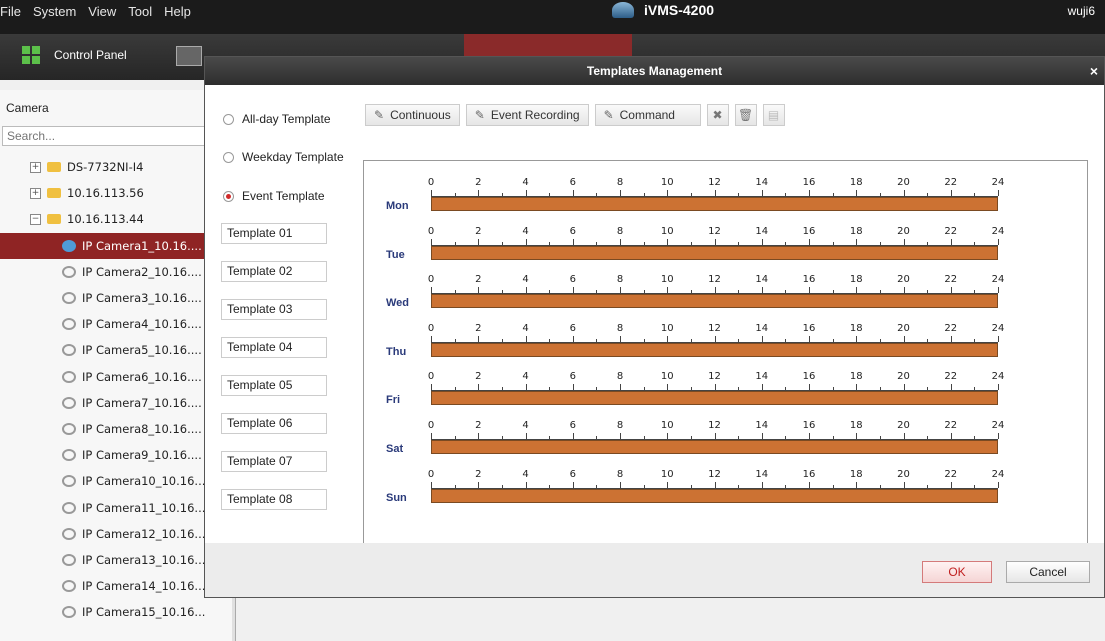  What do you see at coordinates (274, 385) in the screenshot?
I see `template-item: Template 05` at bounding box center [274, 385].